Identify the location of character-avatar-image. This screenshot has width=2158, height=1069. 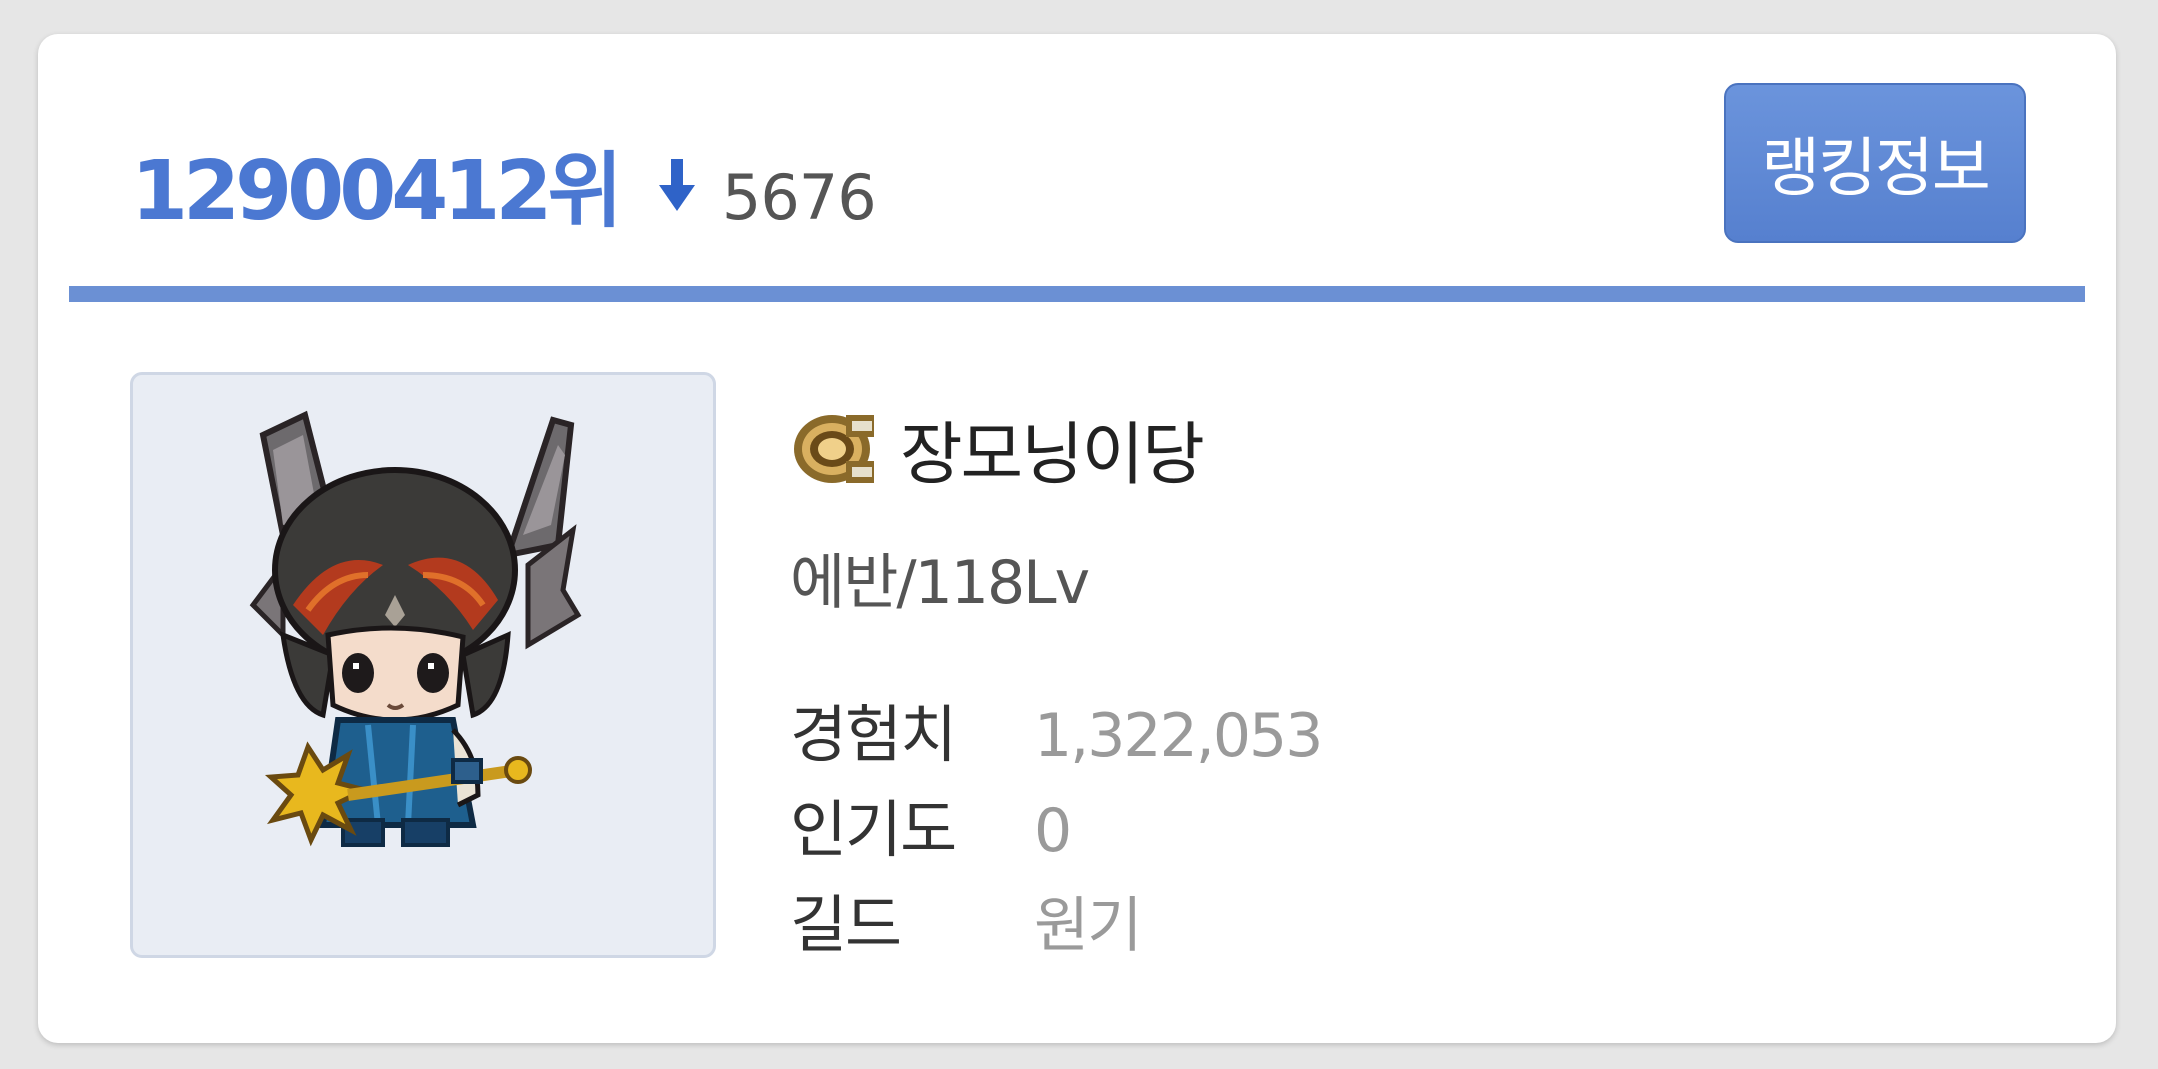
(415, 628).